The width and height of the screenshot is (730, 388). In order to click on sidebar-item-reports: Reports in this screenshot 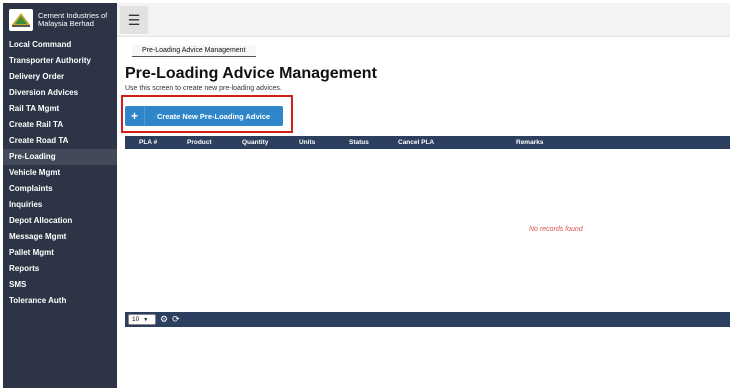, I will do `click(60, 269)`.